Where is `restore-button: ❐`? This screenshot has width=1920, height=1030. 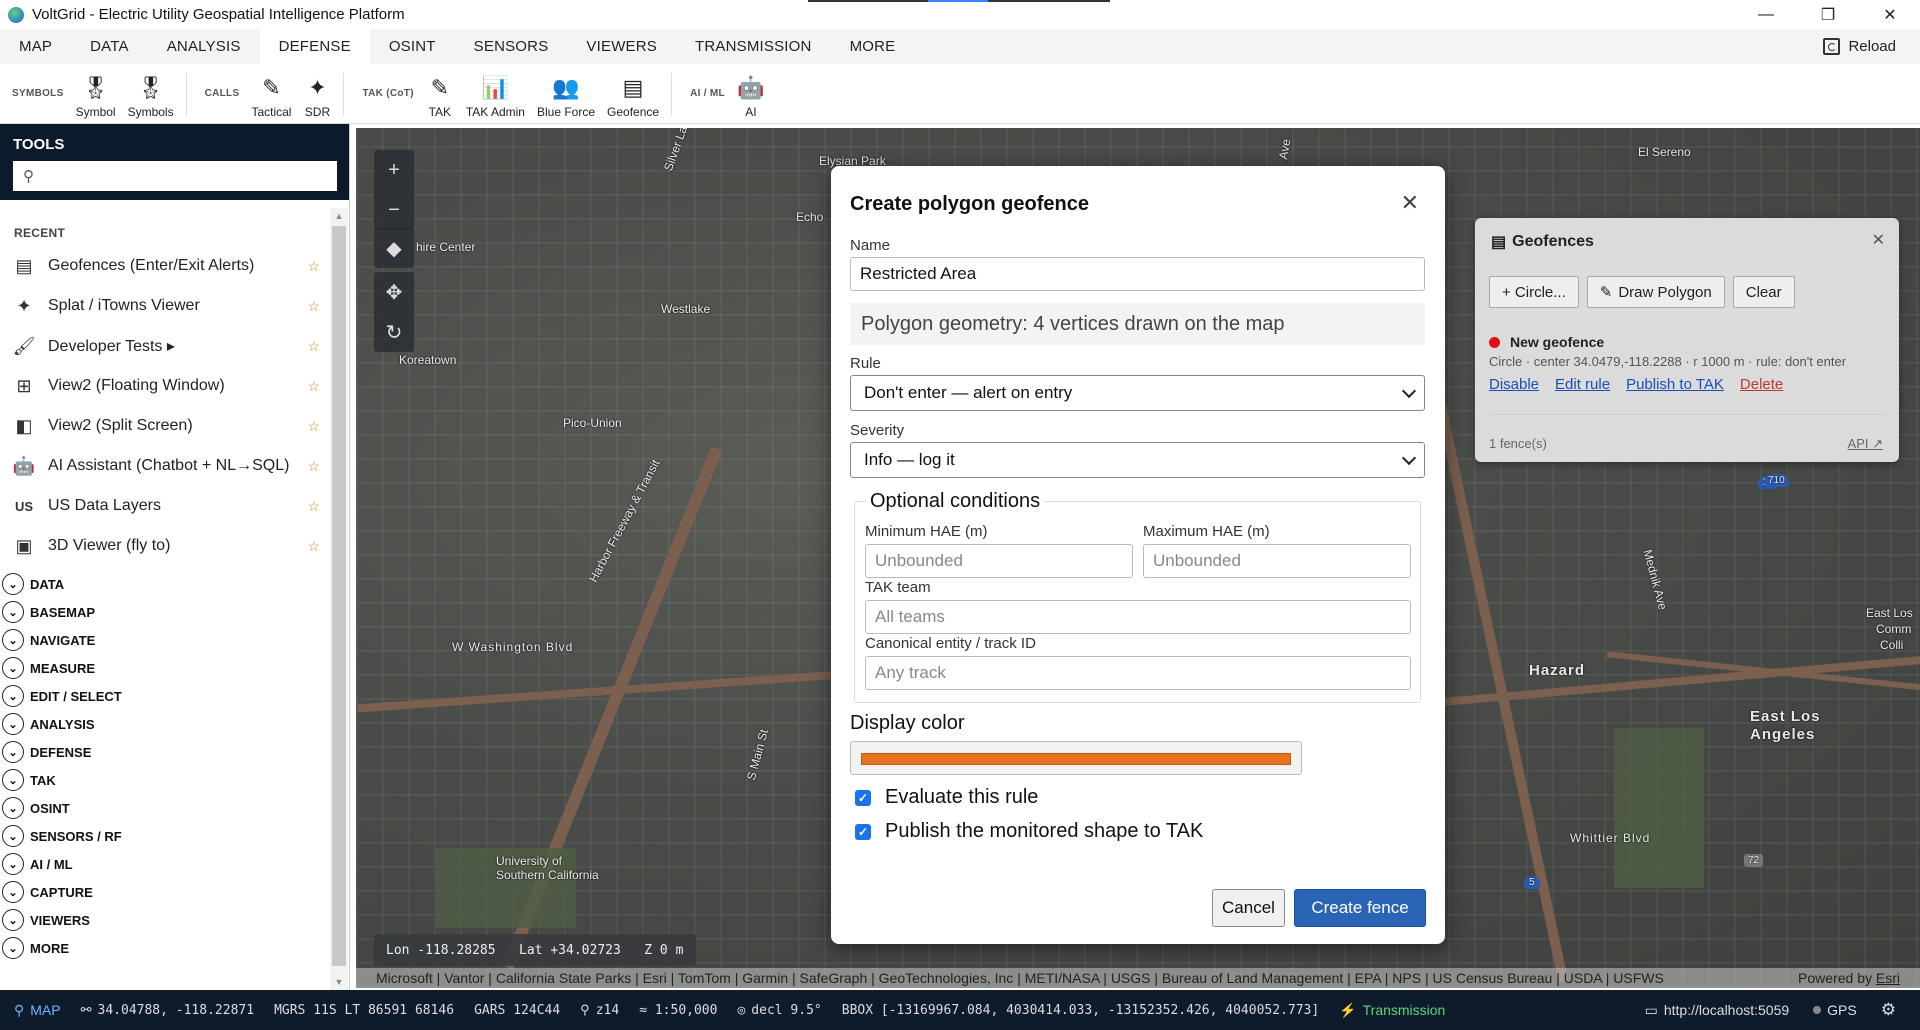 restore-button: ❐ is located at coordinates (1828, 14).